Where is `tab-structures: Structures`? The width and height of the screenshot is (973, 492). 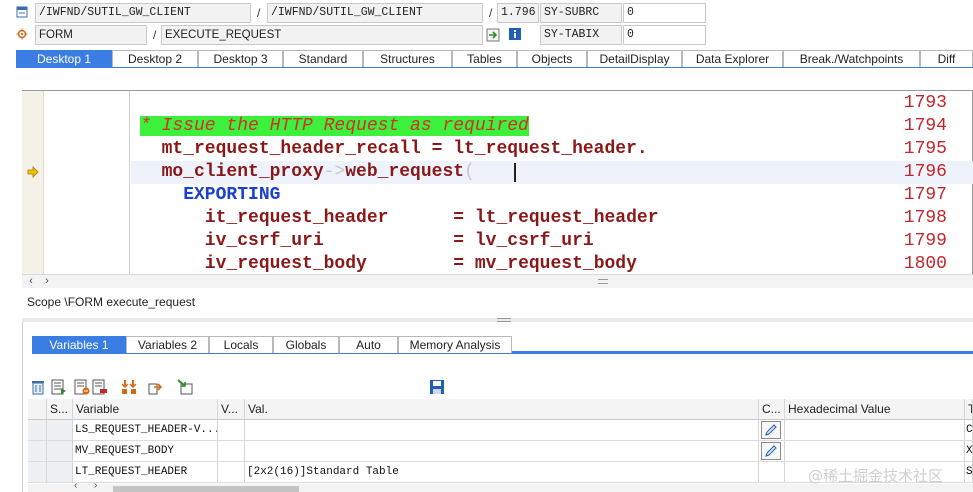
tab-structures: Structures is located at coordinates (407, 58).